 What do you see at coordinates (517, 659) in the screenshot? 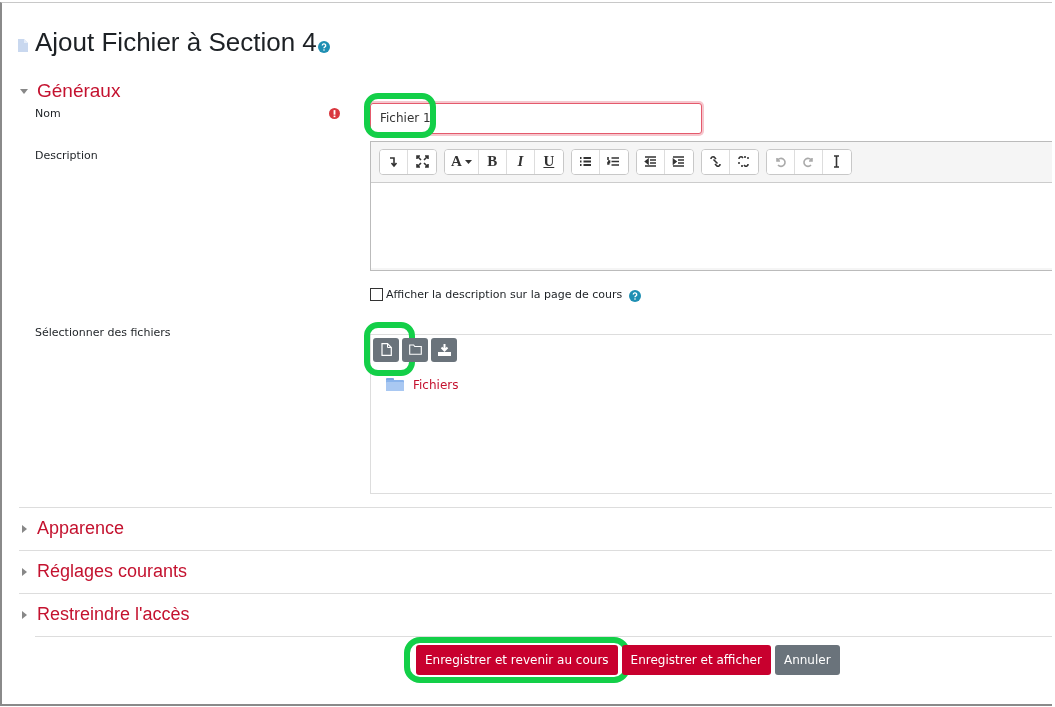
I see `save-button: Enregistrer et revenir au cours` at bounding box center [517, 659].